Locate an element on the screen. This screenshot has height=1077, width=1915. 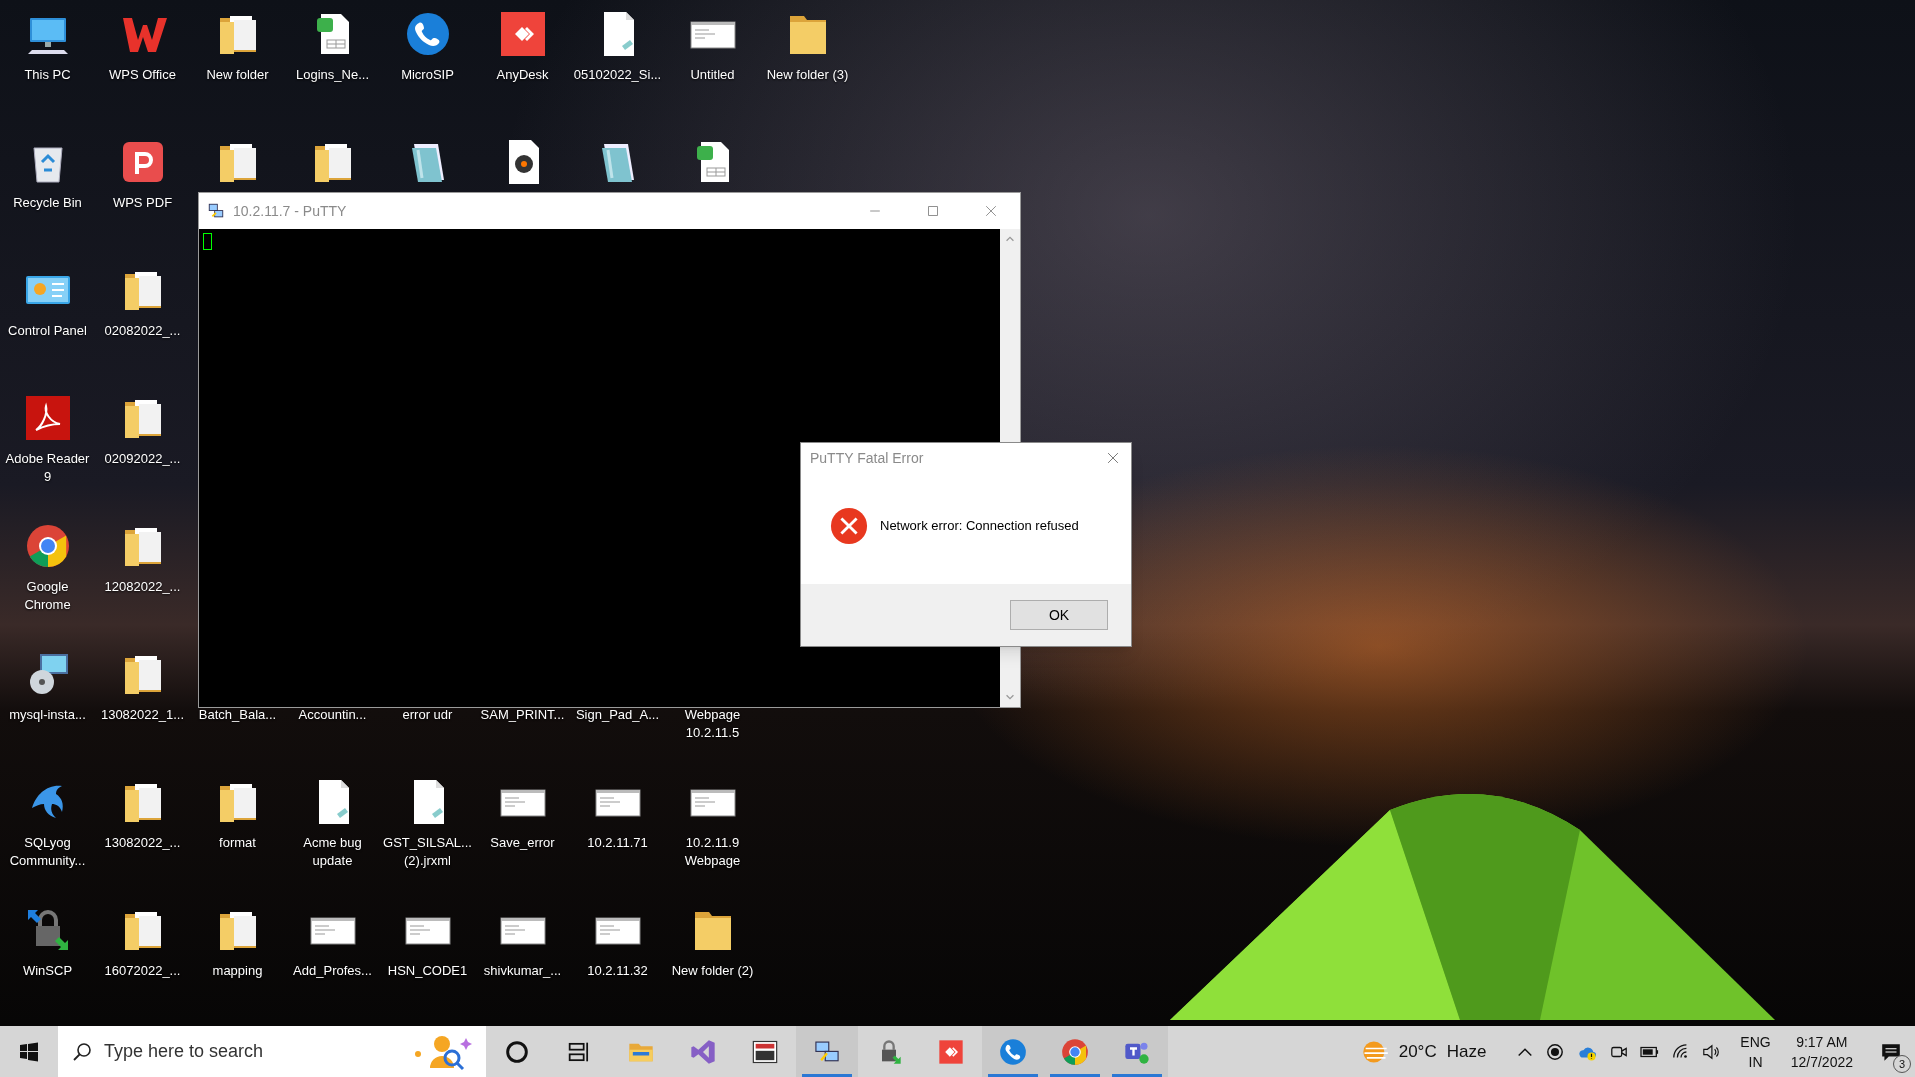
desktop-icon-label: Webpage 10.2.11.5 is located at coordinates (712, 724).